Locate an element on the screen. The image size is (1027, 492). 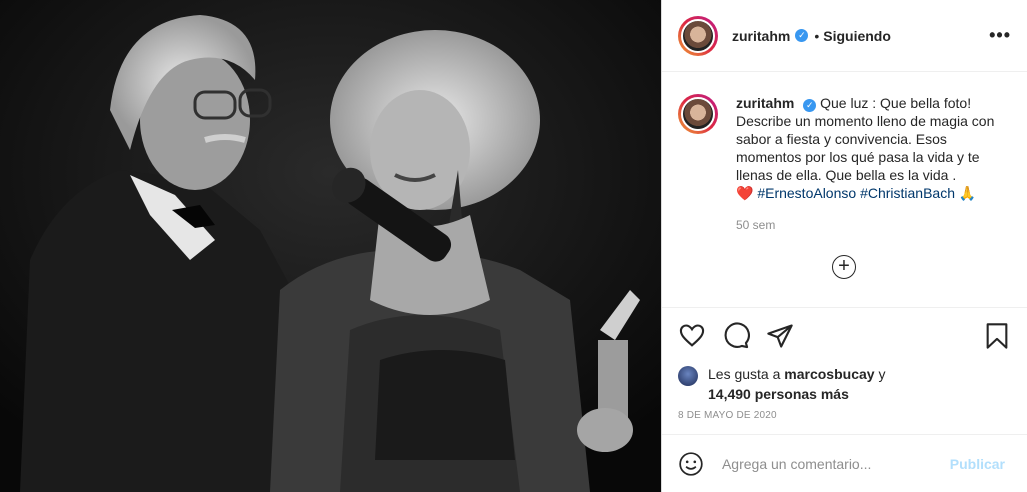
smiley-icon is located at coordinates (691, 464).